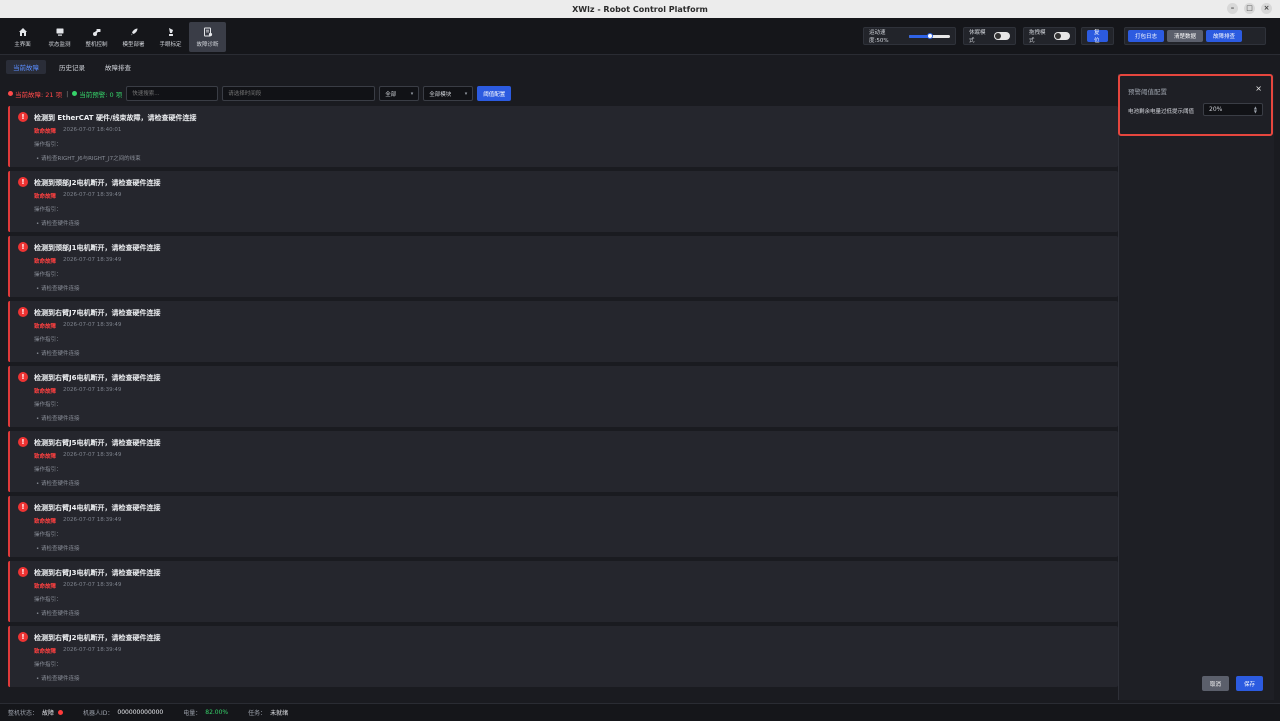  Describe the element at coordinates (1250, 683) in the screenshot. I see `save-button: 保存` at that location.